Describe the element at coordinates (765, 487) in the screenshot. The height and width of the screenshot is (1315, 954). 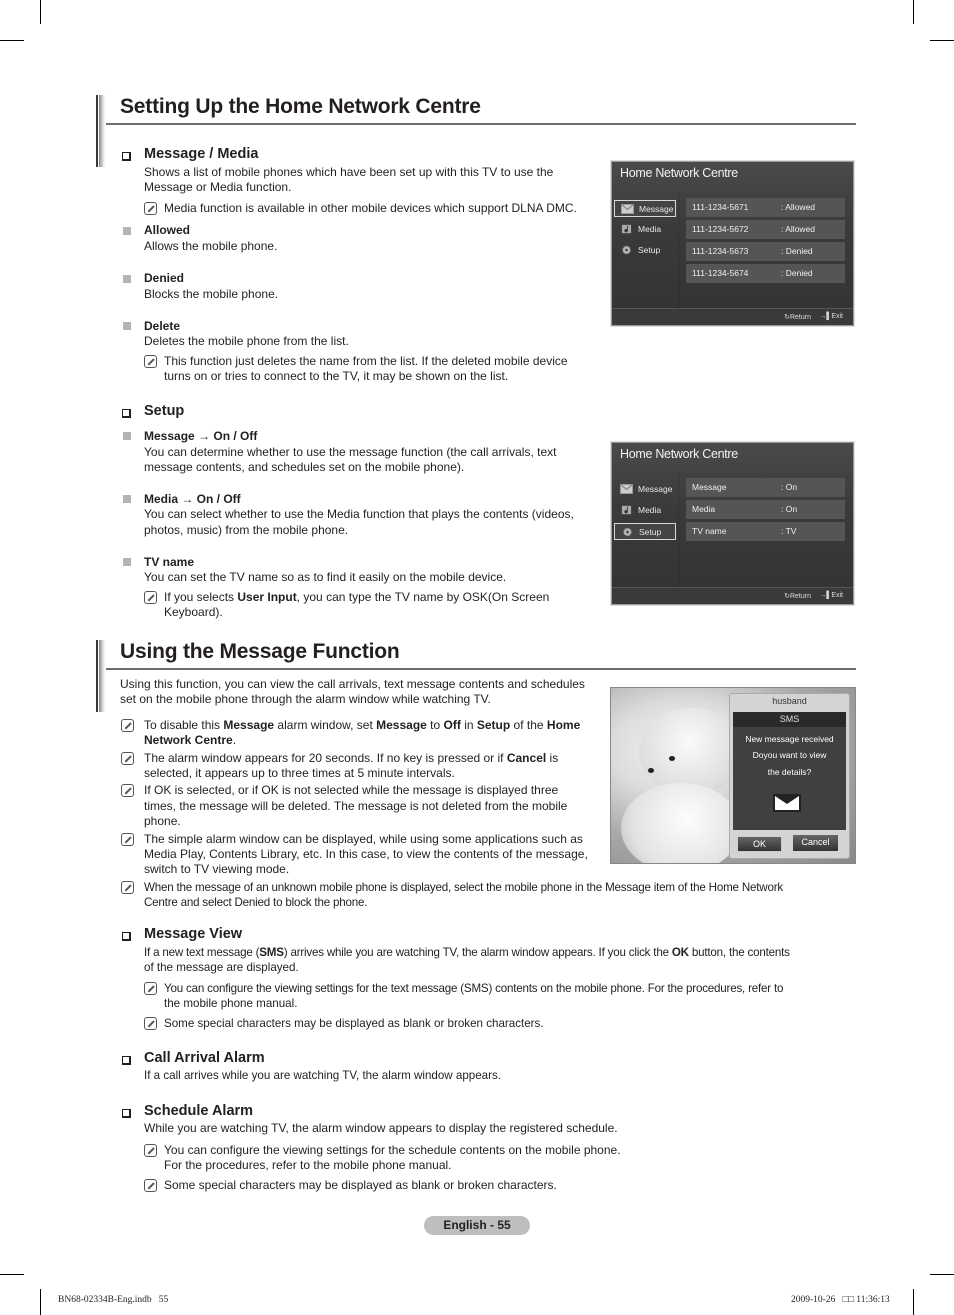
I see `setting-row: Message: On` at that location.